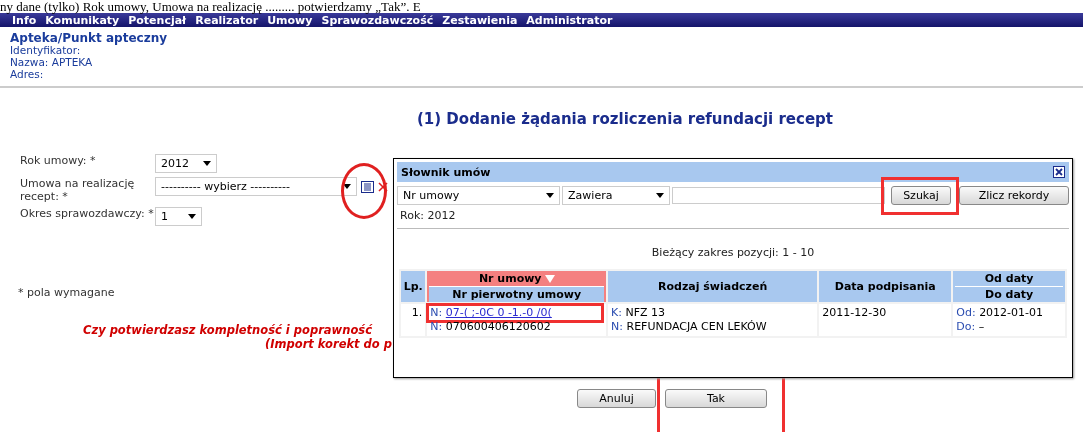 The height and width of the screenshot is (432, 1083). I want to click on cell-line: 1., so click(417, 312).